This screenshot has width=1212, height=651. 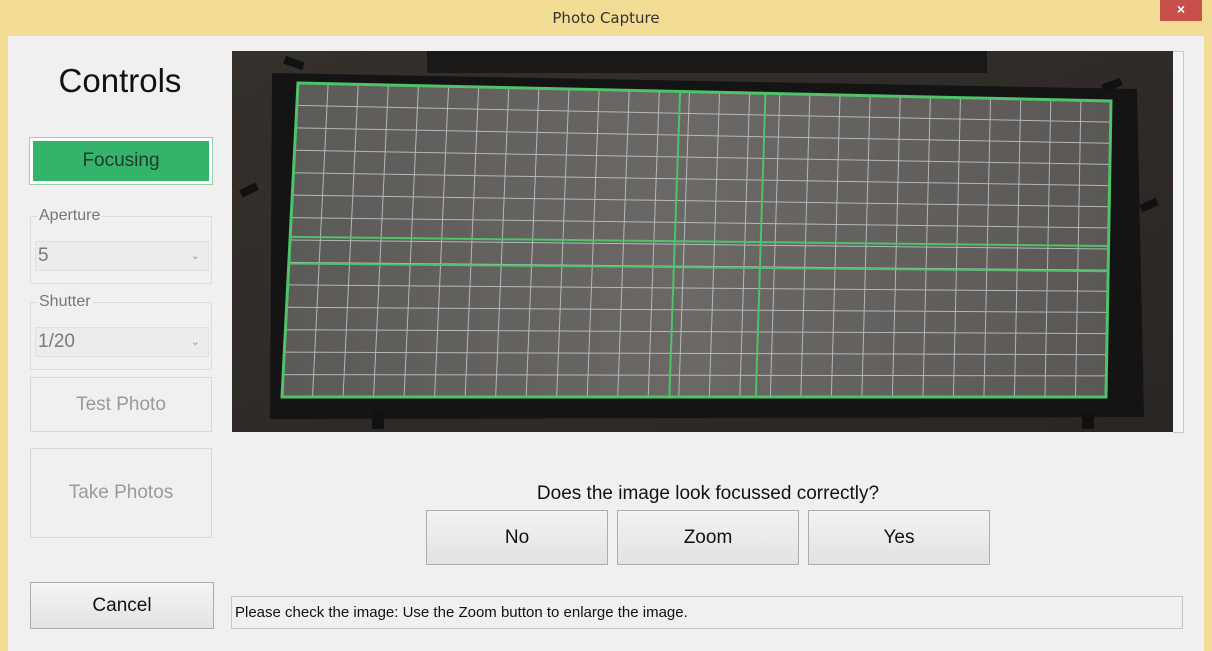 I want to click on yes-button: Yes, so click(x=899, y=537).